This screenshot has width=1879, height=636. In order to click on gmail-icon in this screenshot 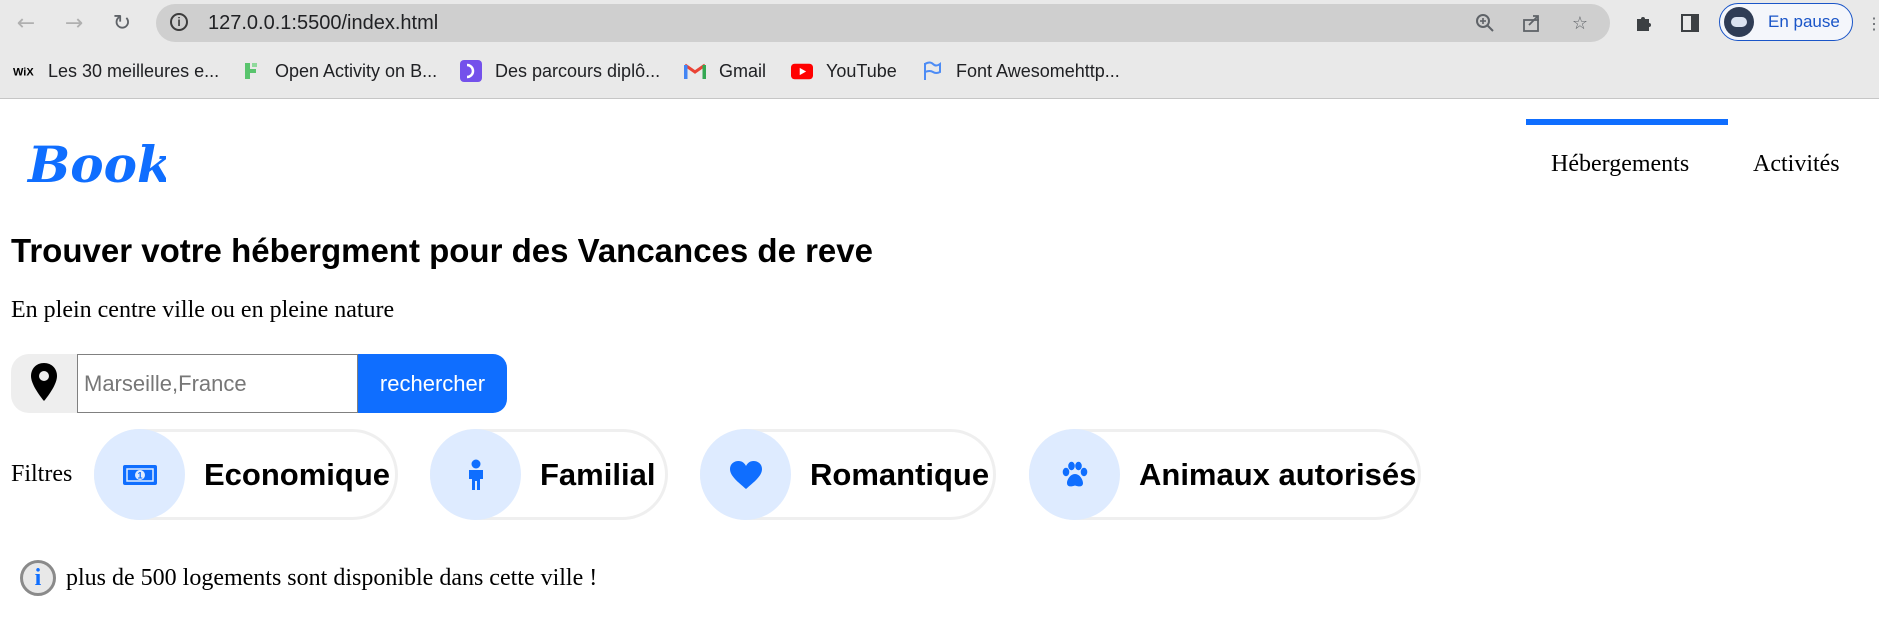, I will do `click(695, 71)`.